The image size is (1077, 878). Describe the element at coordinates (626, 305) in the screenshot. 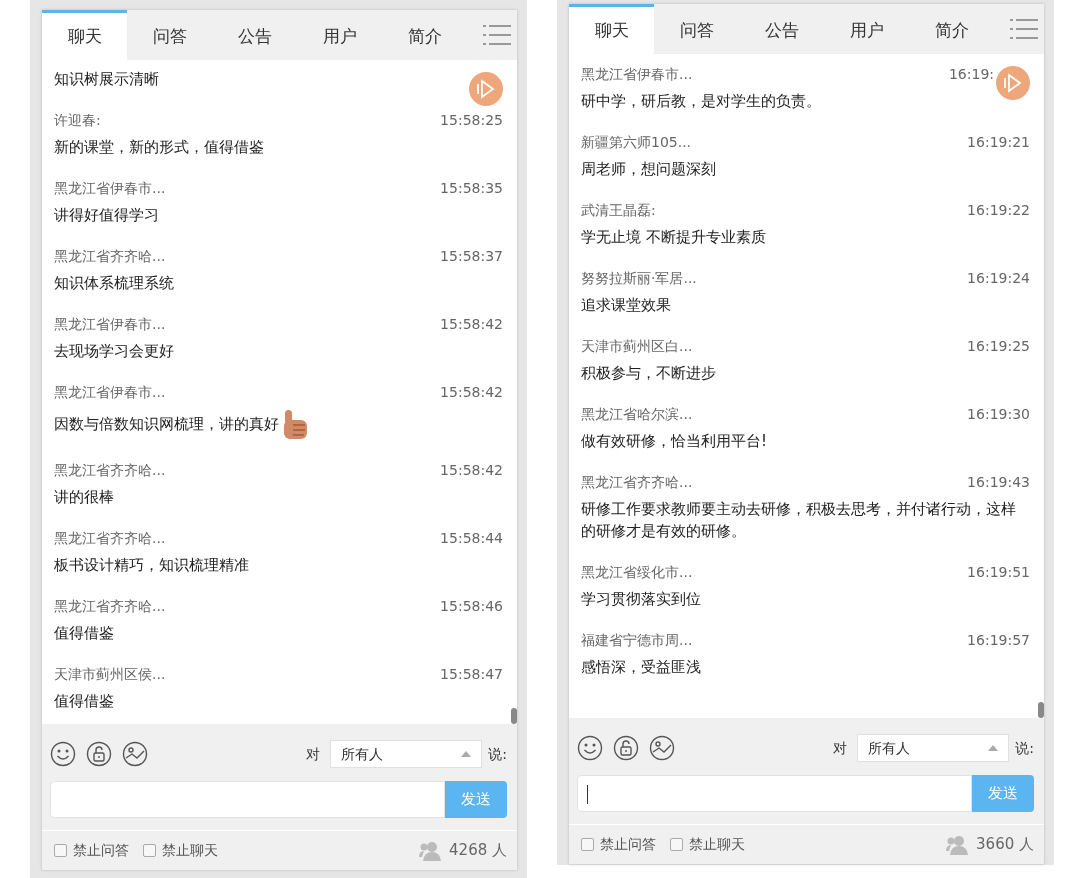

I see `message-text: 追求课堂效果` at that location.